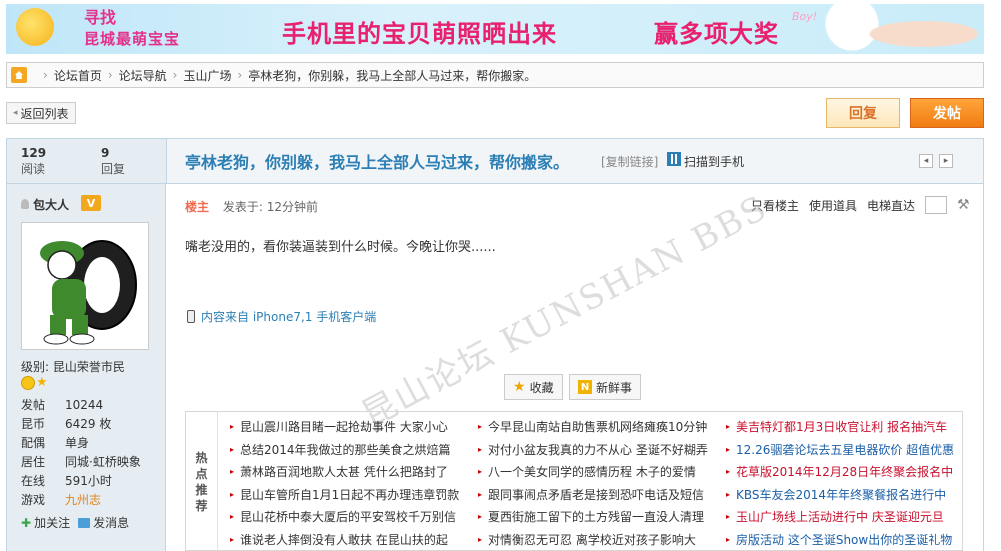  What do you see at coordinates (629, 161) in the screenshot?
I see `copy-link: [复制链接]` at bounding box center [629, 161].